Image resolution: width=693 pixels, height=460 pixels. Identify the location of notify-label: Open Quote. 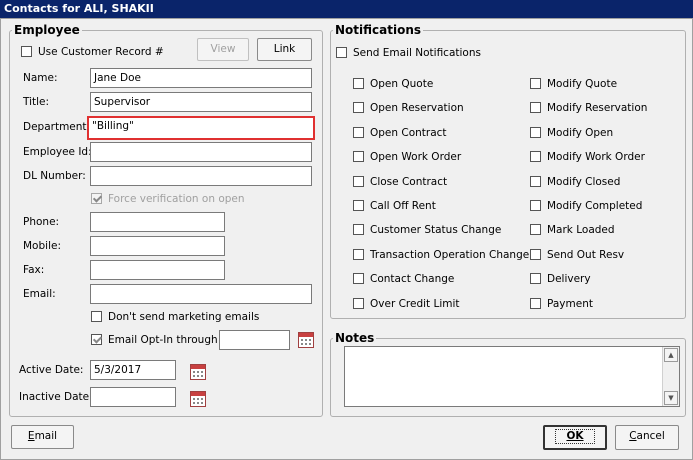
(402, 84).